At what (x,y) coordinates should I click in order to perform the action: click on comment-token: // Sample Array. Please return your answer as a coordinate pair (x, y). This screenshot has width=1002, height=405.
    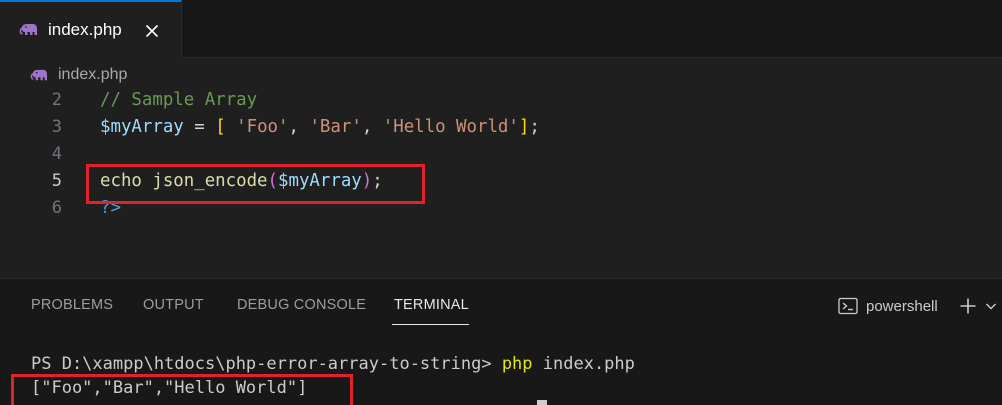
    Looking at the image, I should click on (179, 99).